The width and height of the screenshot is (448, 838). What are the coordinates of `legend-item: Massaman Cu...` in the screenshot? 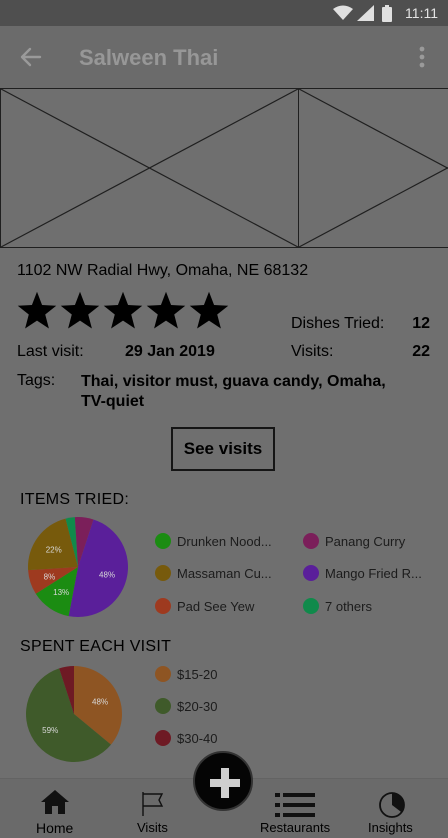 It's located at (213, 573).